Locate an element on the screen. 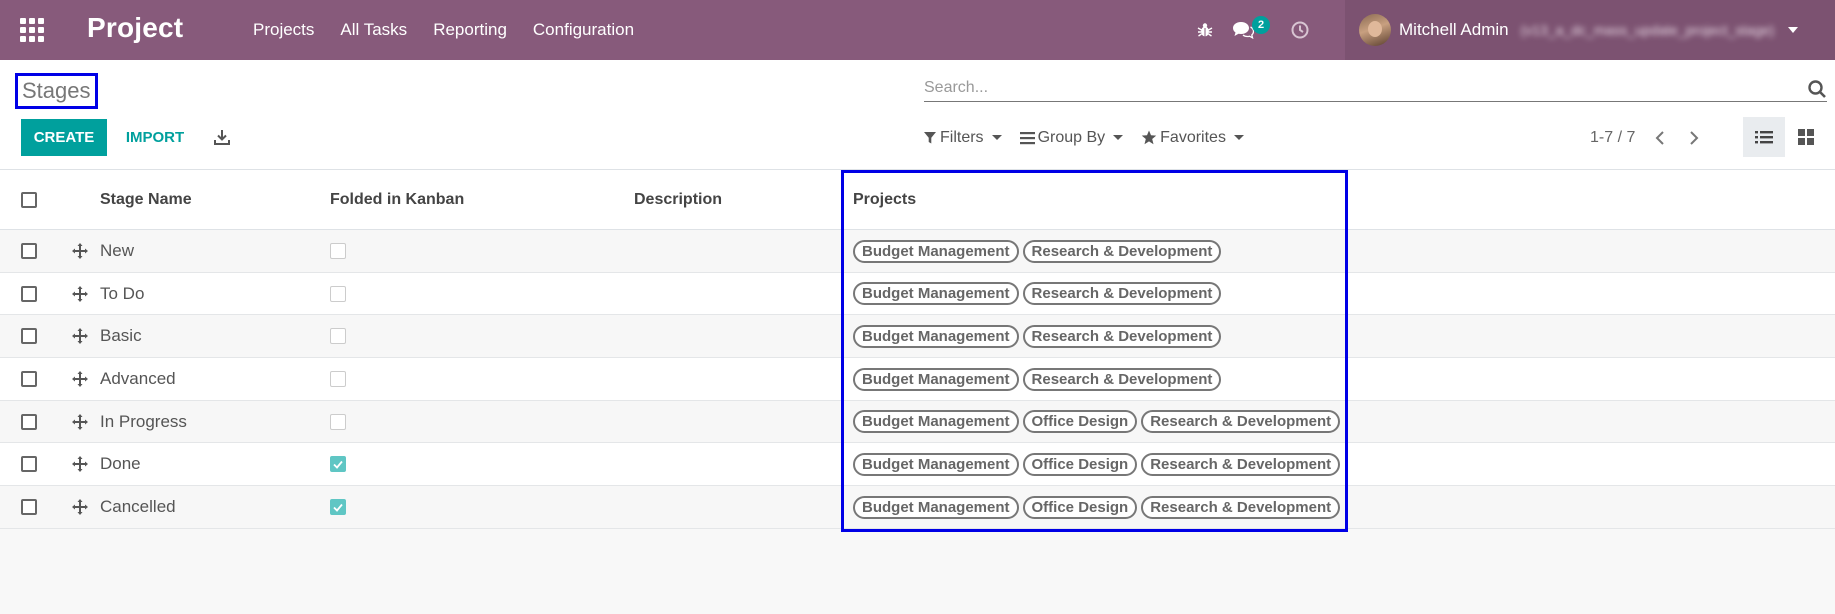  column-header-folded: Folded in Kanban is located at coordinates (397, 200).